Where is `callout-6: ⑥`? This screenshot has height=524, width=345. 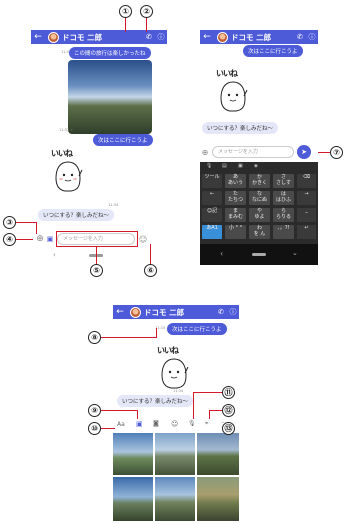
callout-6: ⑥ is located at coordinates (150, 270).